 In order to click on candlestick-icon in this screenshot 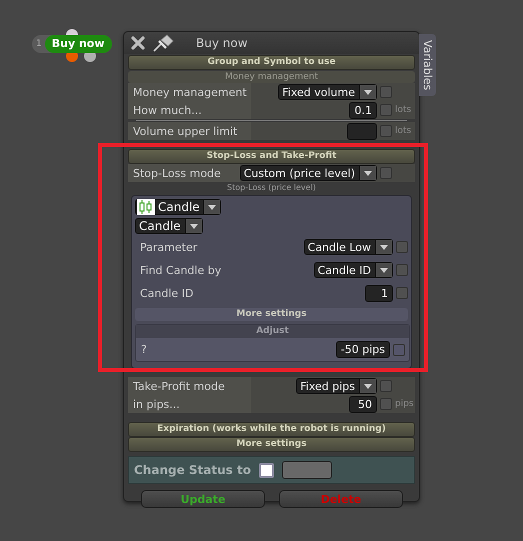, I will do `click(146, 207)`.